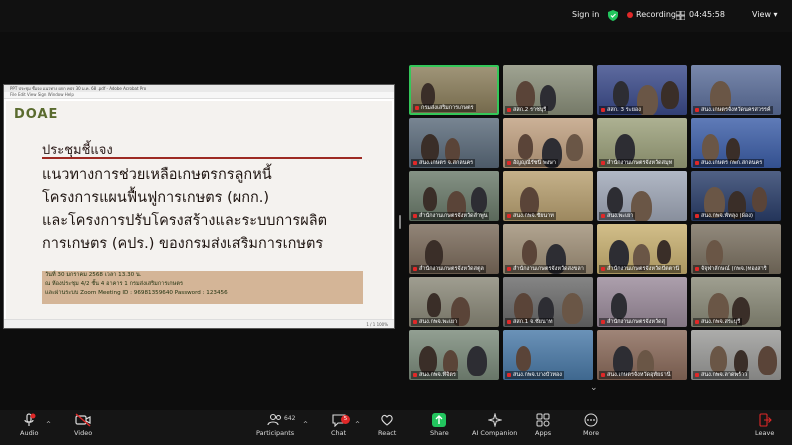 The height and width of the screenshot is (445, 792). What do you see at coordinates (765, 14) in the screenshot?
I see `view-button: View ▾` at bounding box center [765, 14].